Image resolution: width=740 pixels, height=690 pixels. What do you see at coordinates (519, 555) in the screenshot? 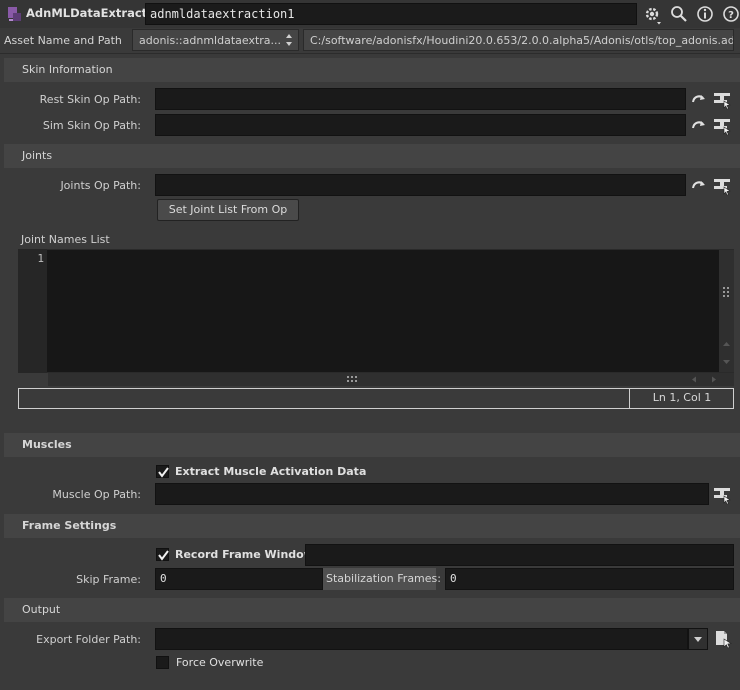
I see `record-frame-windows-input` at bounding box center [519, 555].